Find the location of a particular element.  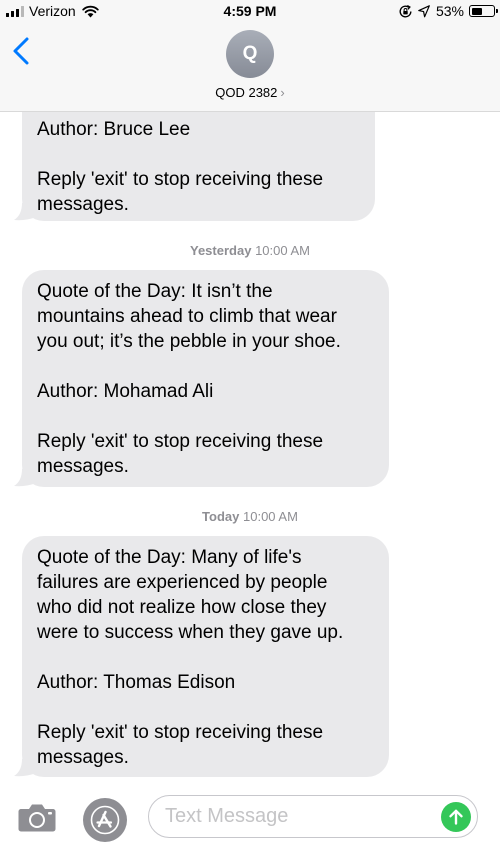

contact-avatar: Q is located at coordinates (250, 54).